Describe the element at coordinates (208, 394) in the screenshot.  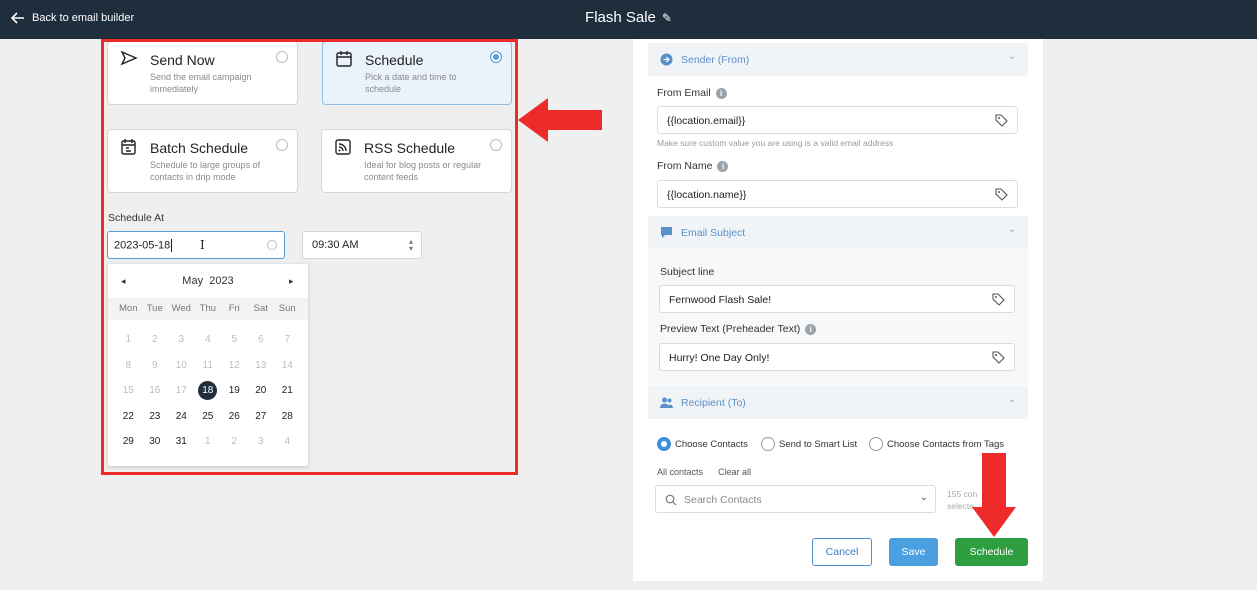
I see `calendar-day-selected: 18` at that location.